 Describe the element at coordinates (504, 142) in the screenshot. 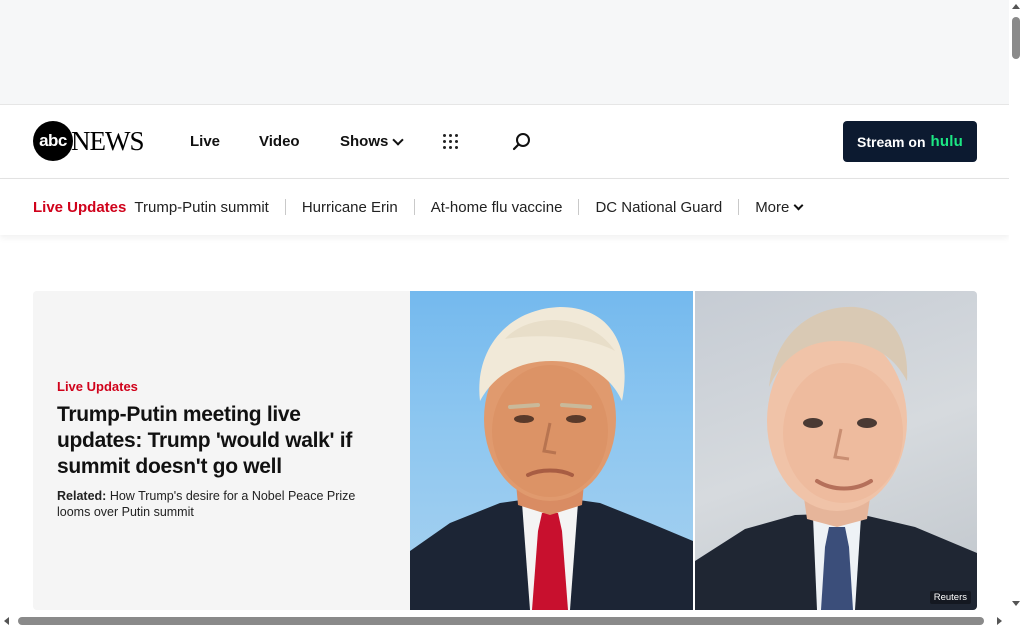

I see `site-header: abc NEWS Live Video Shows Stream on hulu` at that location.